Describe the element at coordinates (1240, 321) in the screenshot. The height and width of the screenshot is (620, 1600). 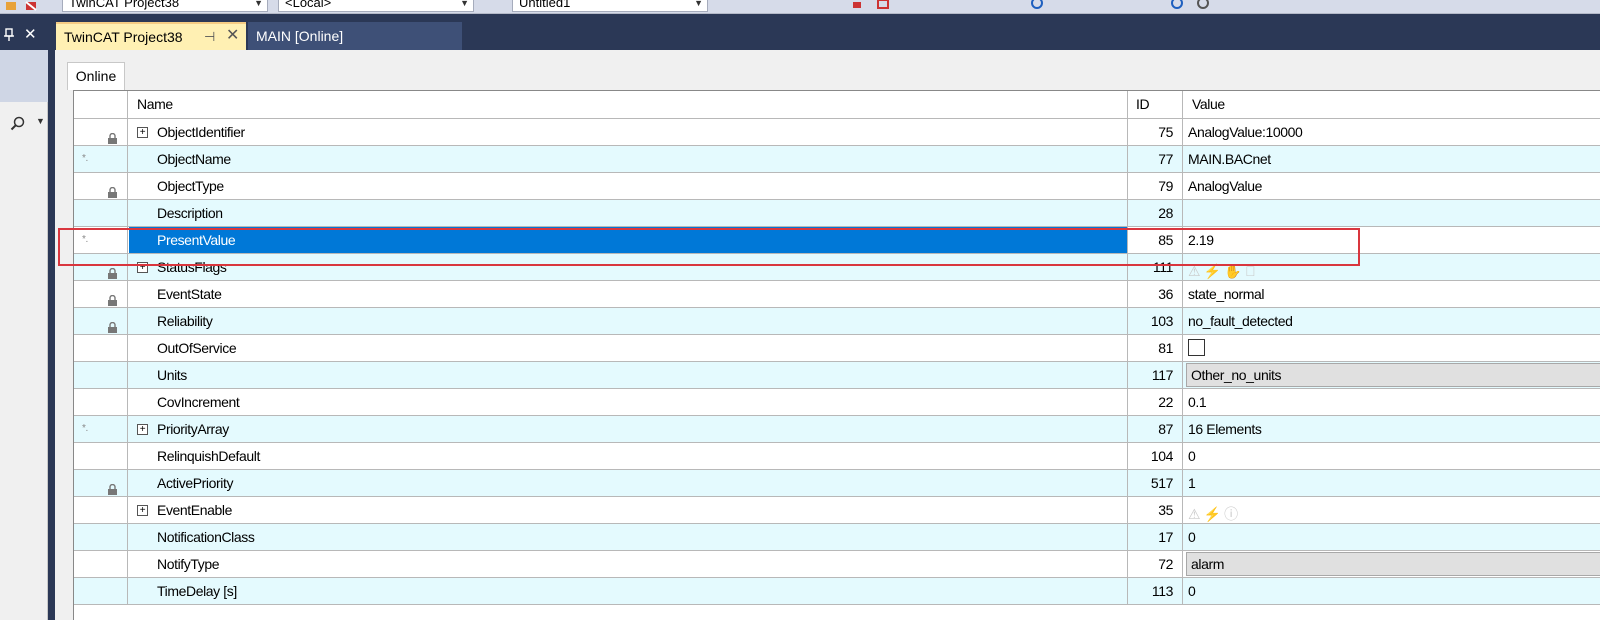
I see `property-value: no_fault_detected` at that location.